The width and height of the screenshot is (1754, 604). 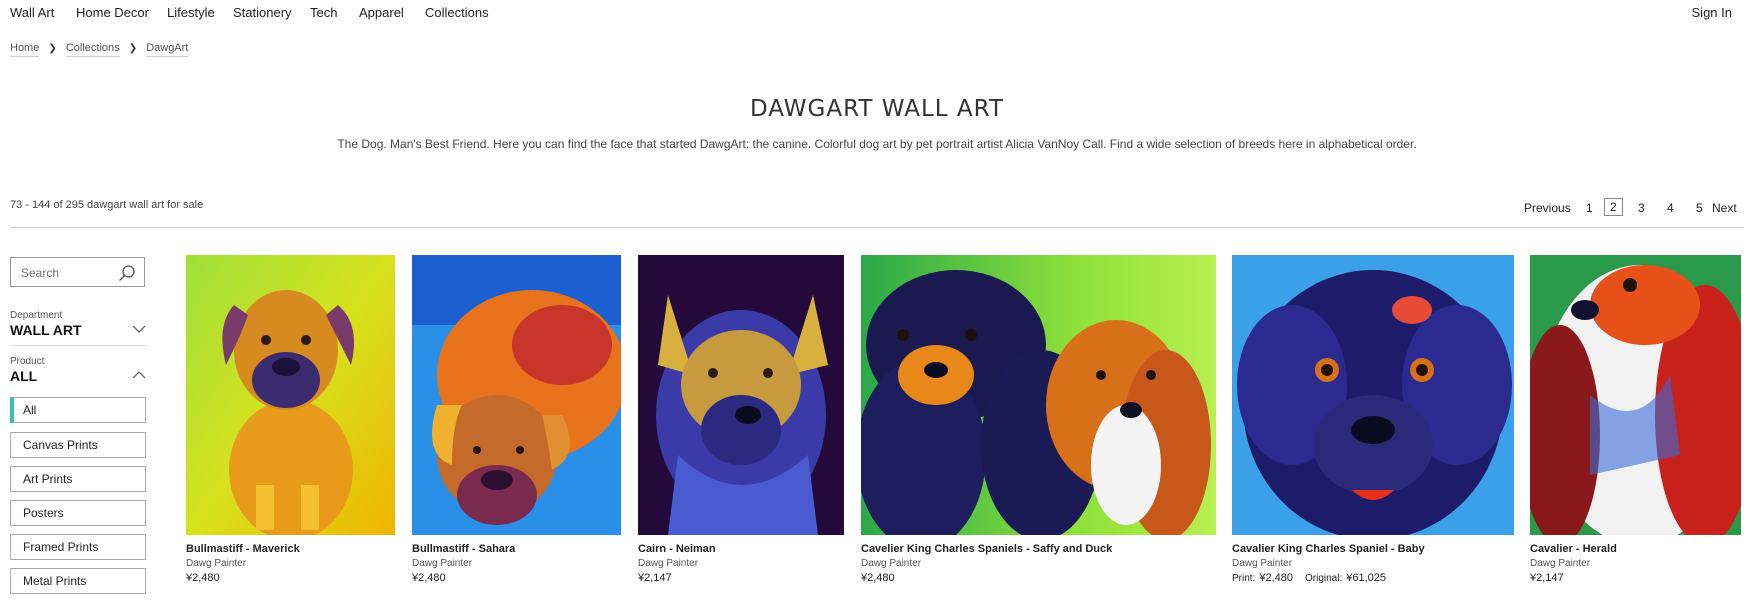 What do you see at coordinates (78, 513) in the screenshot?
I see `filter-posters: Posters` at bounding box center [78, 513].